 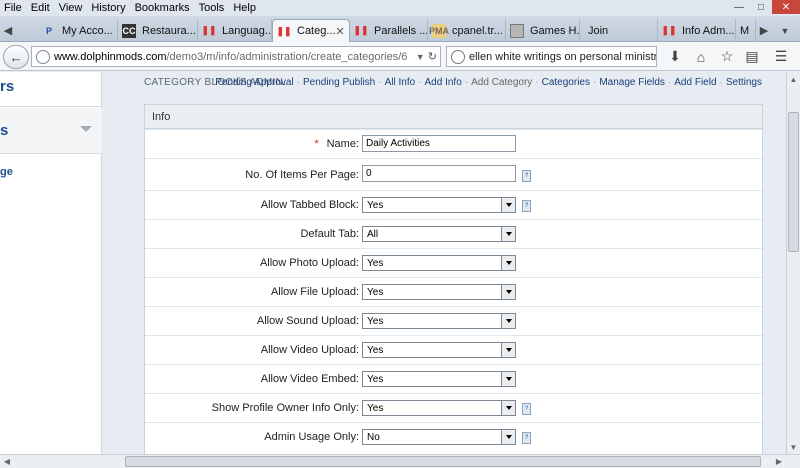 I want to click on form-row-tabbed-block: Allow Tabbed Block: Yes ?, so click(x=453, y=204).